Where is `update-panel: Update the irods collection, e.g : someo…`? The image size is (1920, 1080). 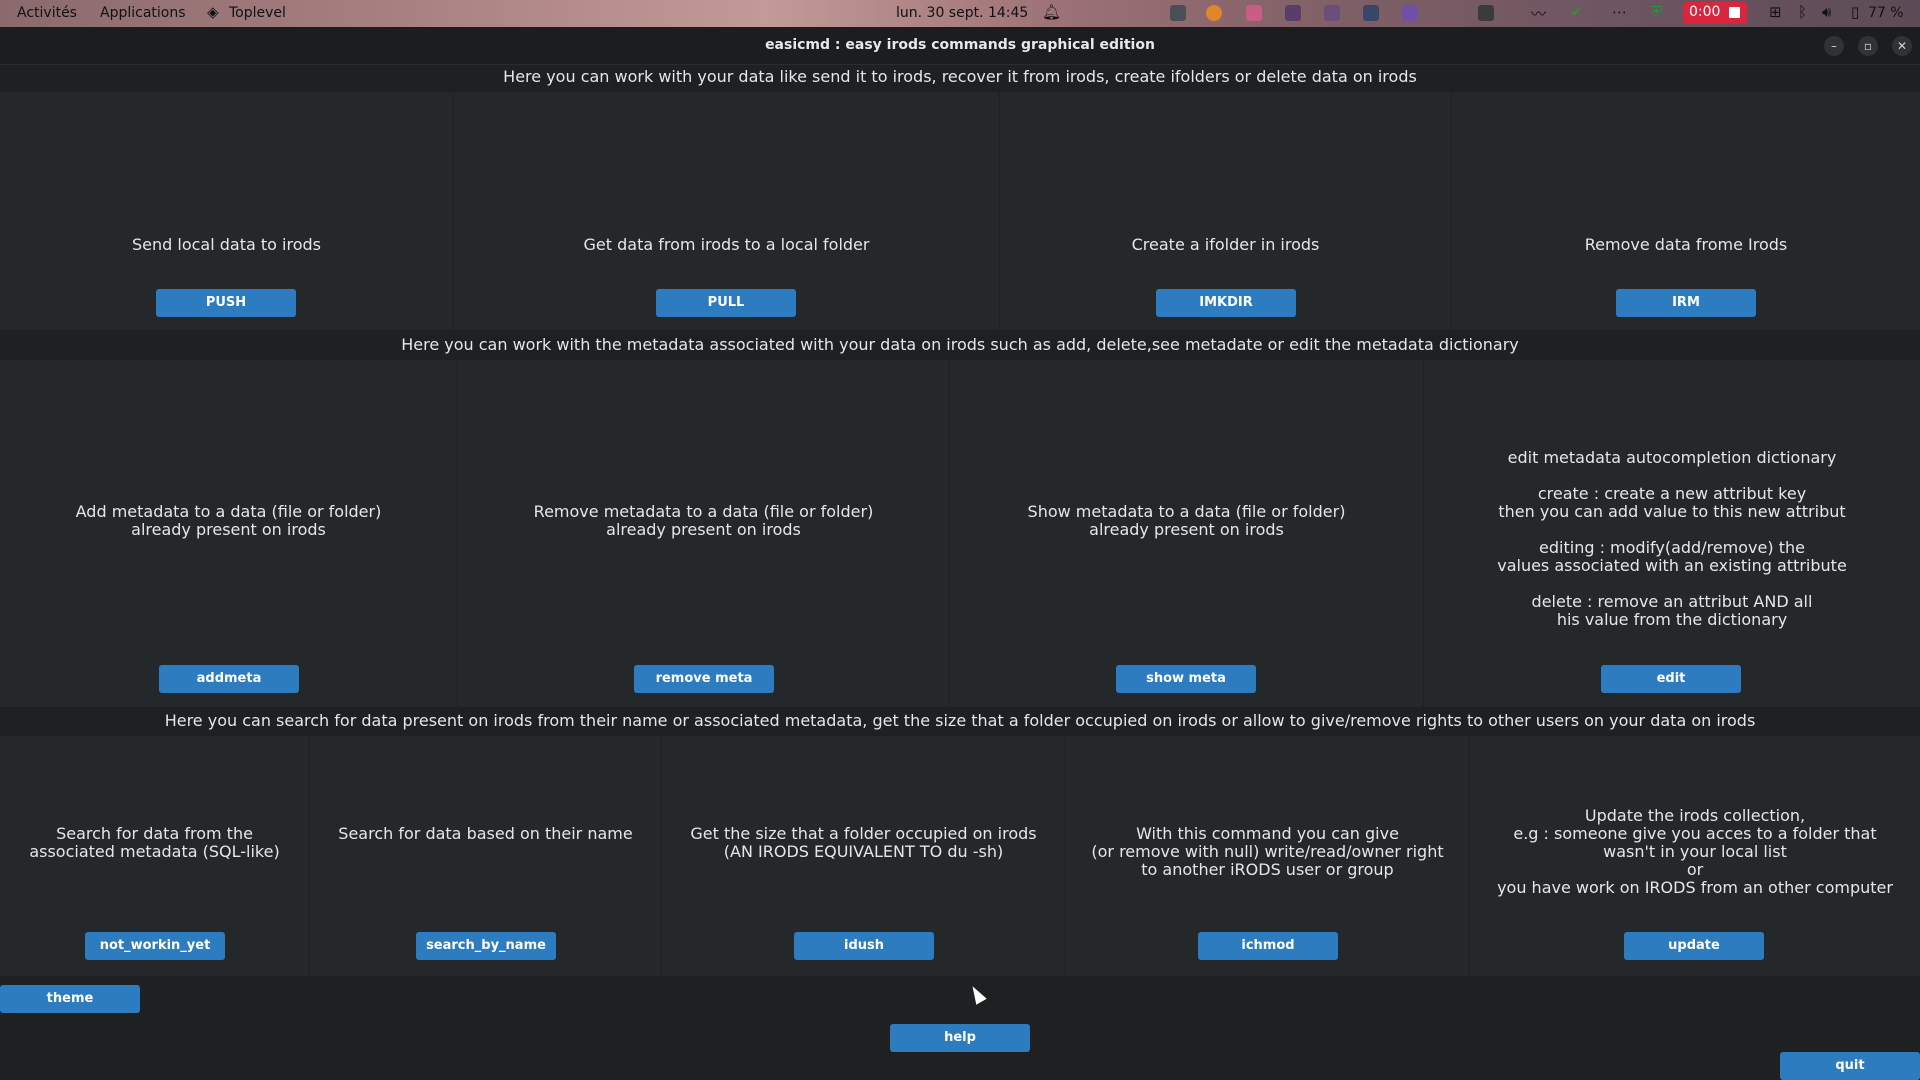 update-panel: Update the irods collection, e.g : someo… is located at coordinates (1695, 856).